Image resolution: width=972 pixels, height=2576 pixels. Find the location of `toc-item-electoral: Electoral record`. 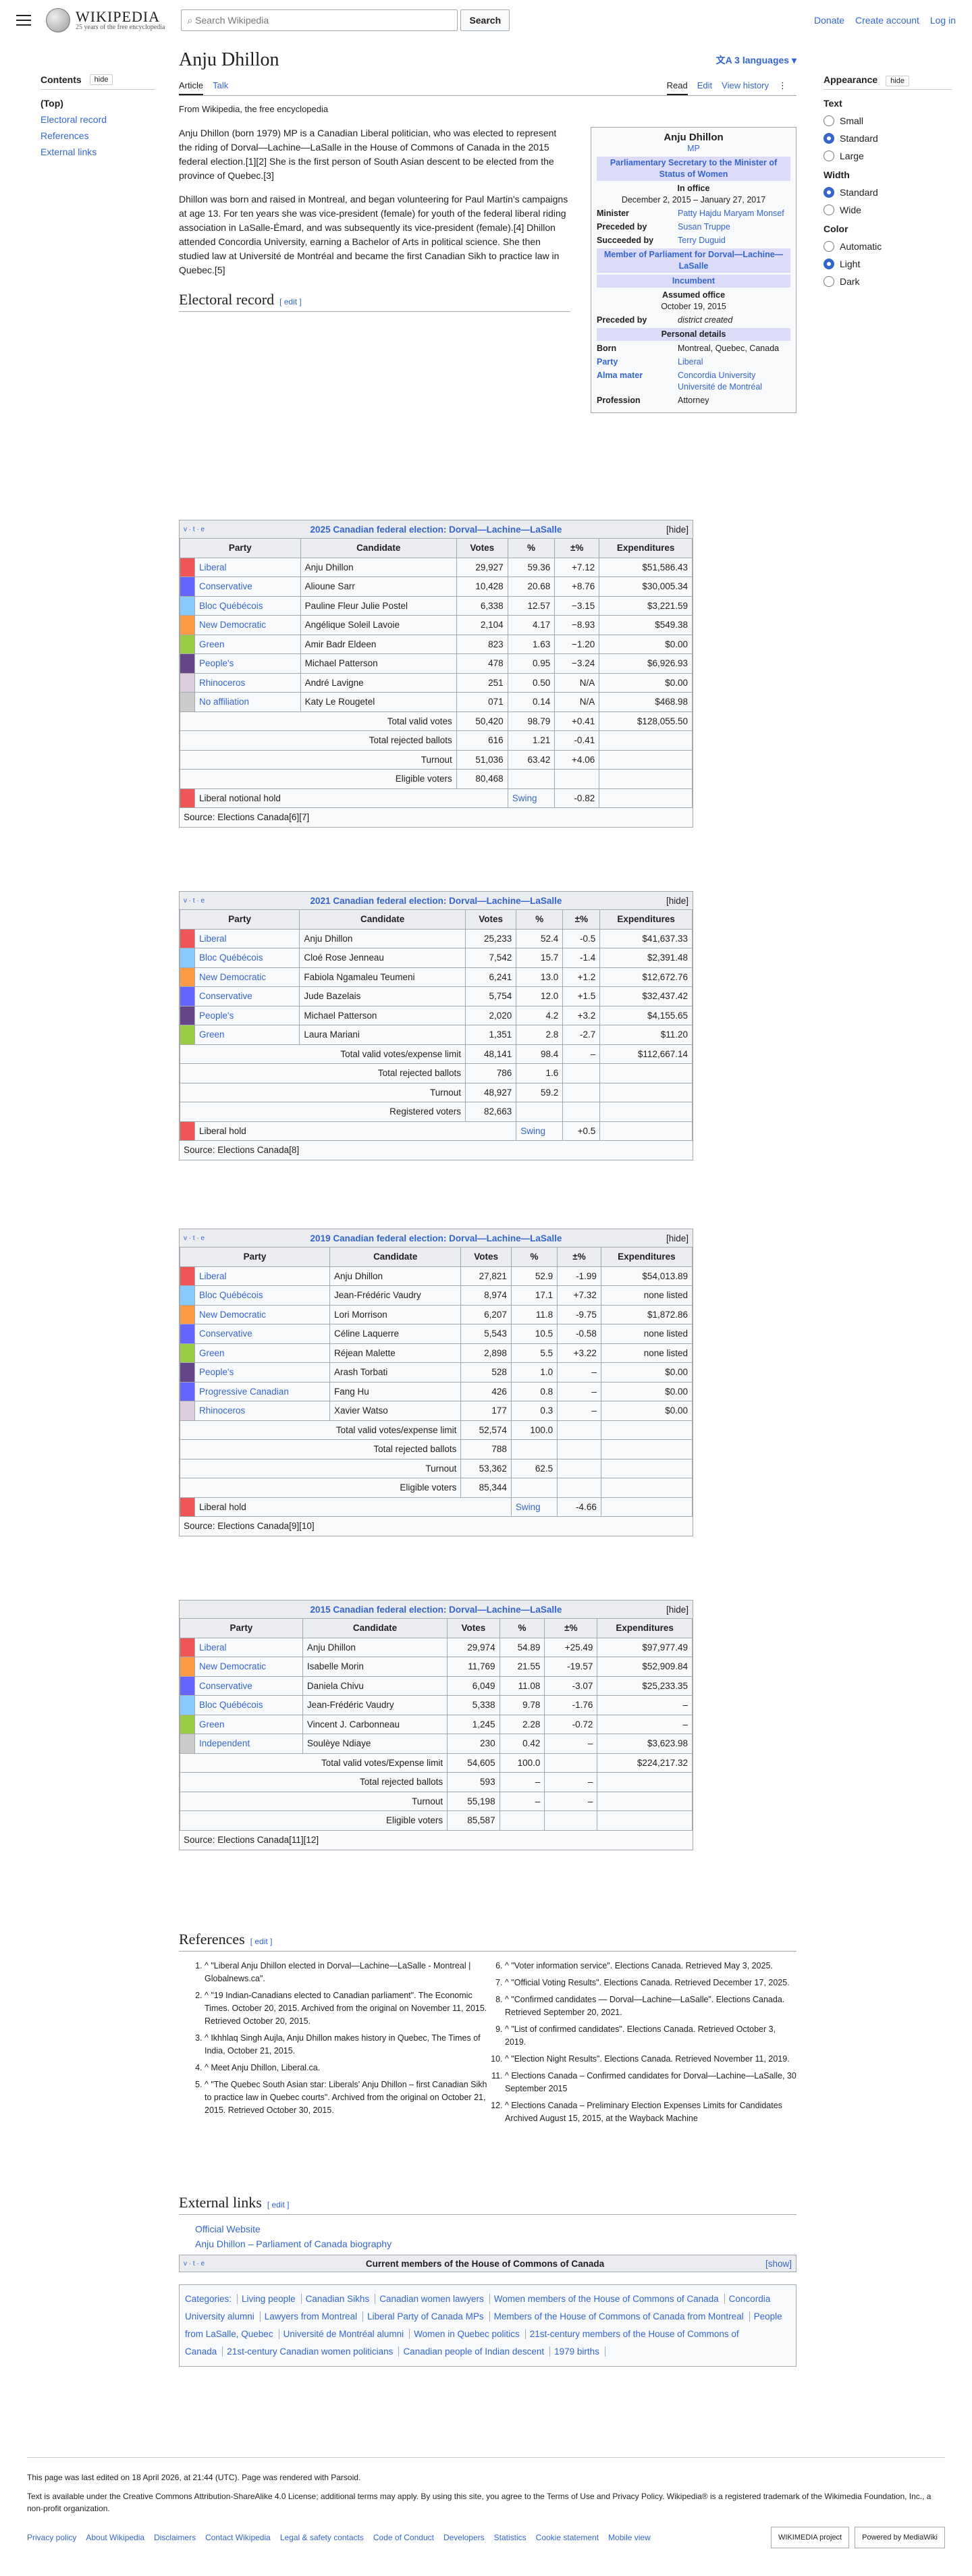

toc-item-electoral: Electoral record is located at coordinates (97, 120).